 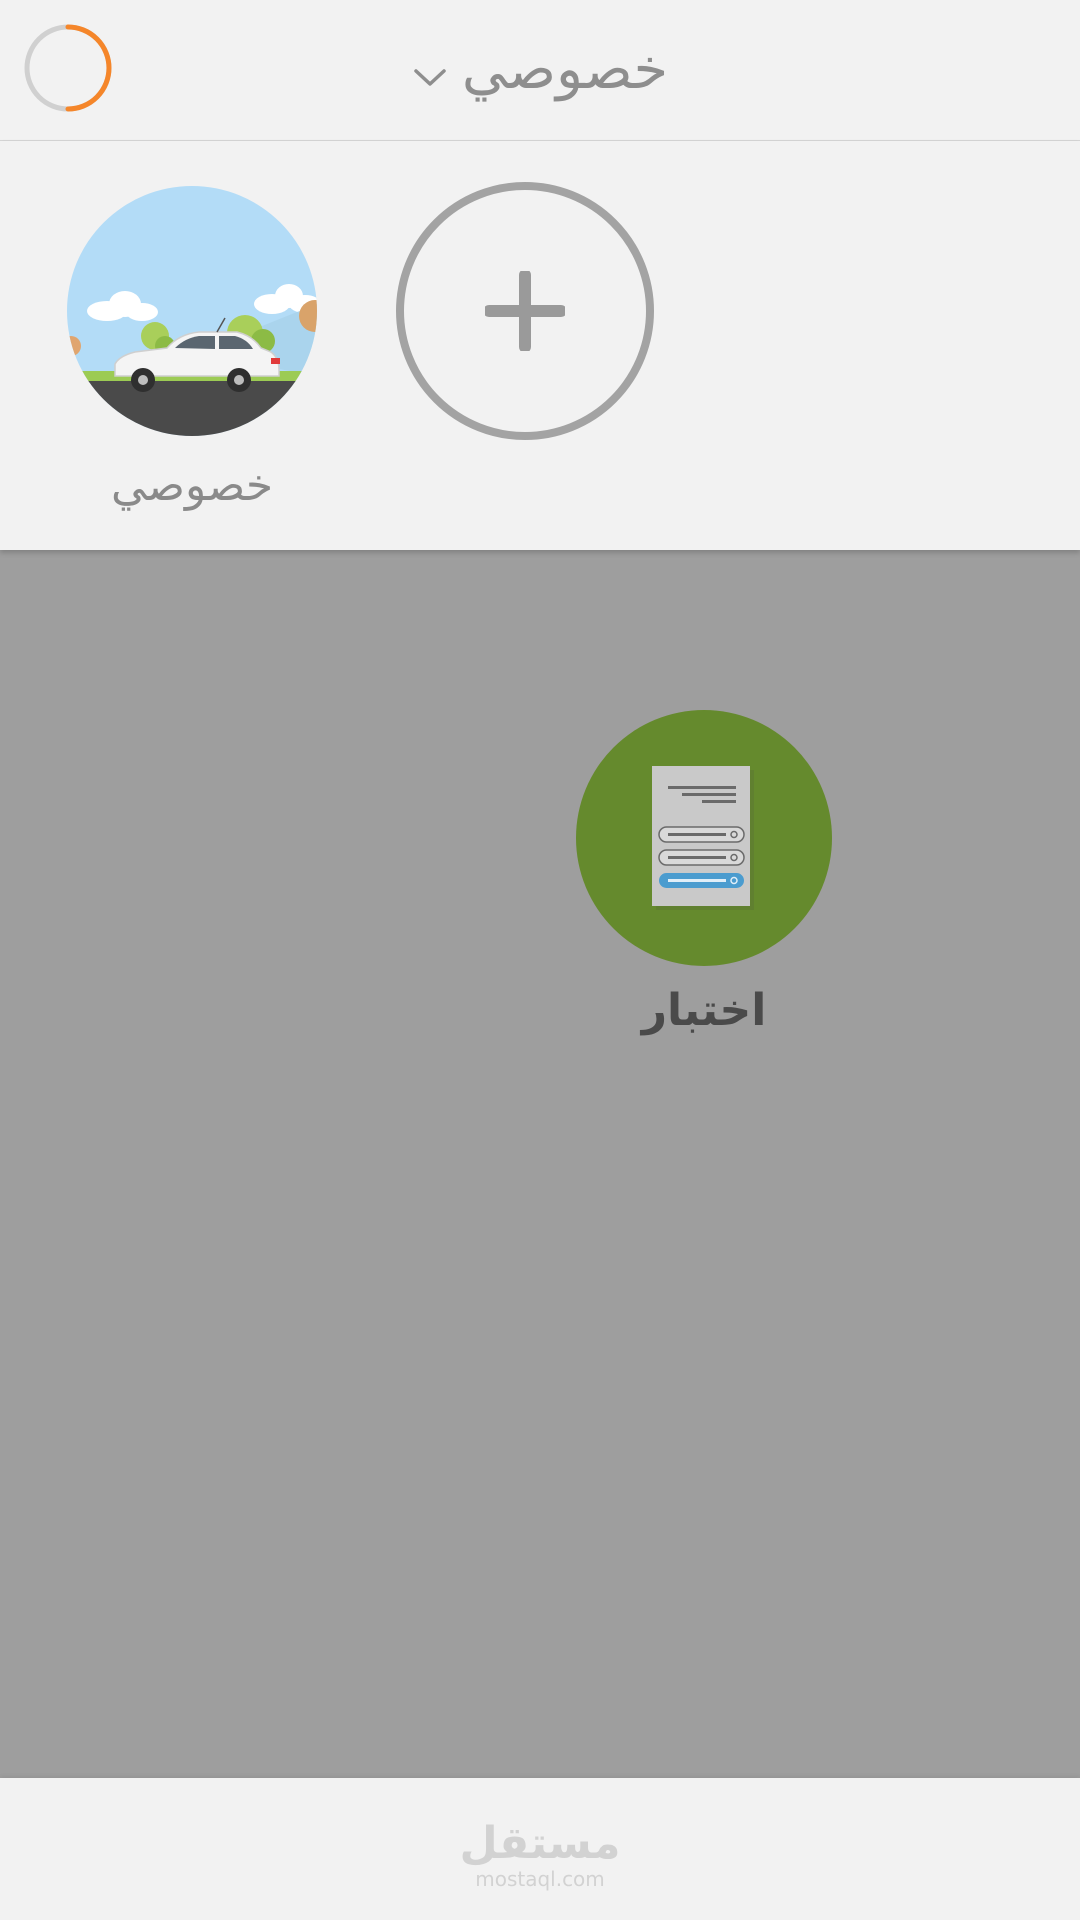 I want to click on footer: مستقل mostaql.com, so click(x=540, y=1849).